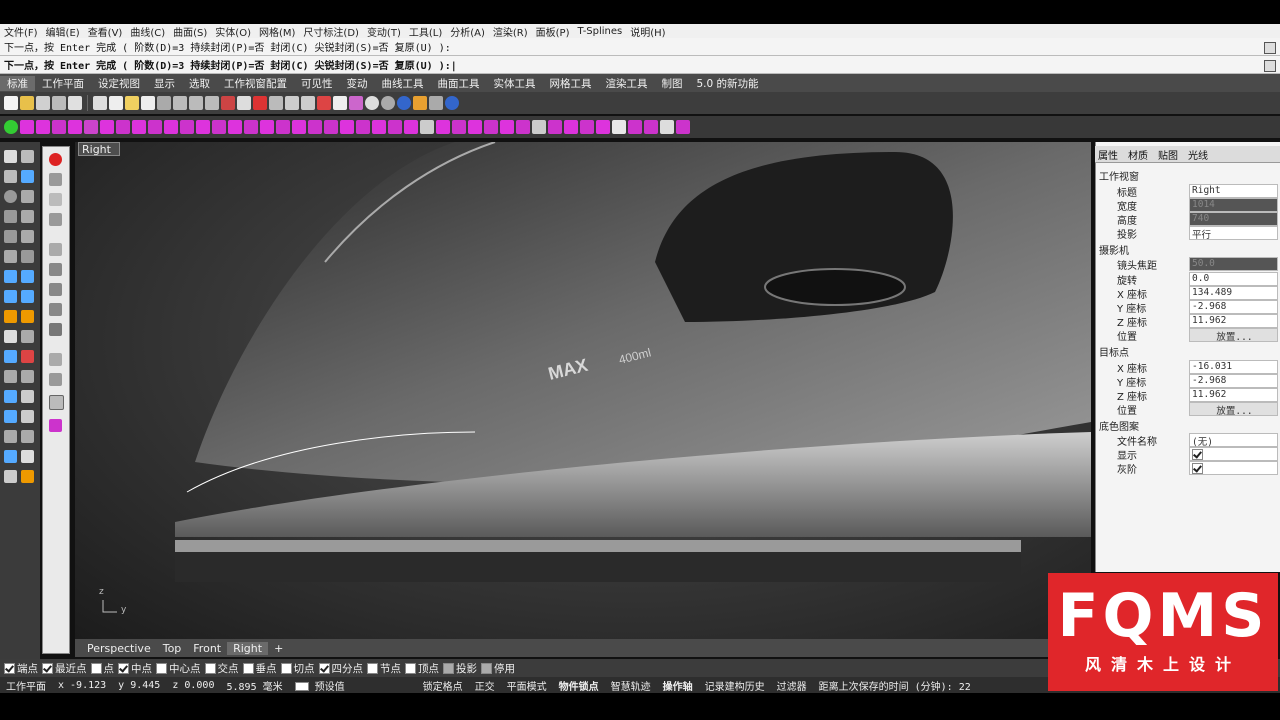 The image size is (1280, 720). Describe the element at coordinates (792, 685) in the screenshot. I see `status-filter: 过滤器` at that location.